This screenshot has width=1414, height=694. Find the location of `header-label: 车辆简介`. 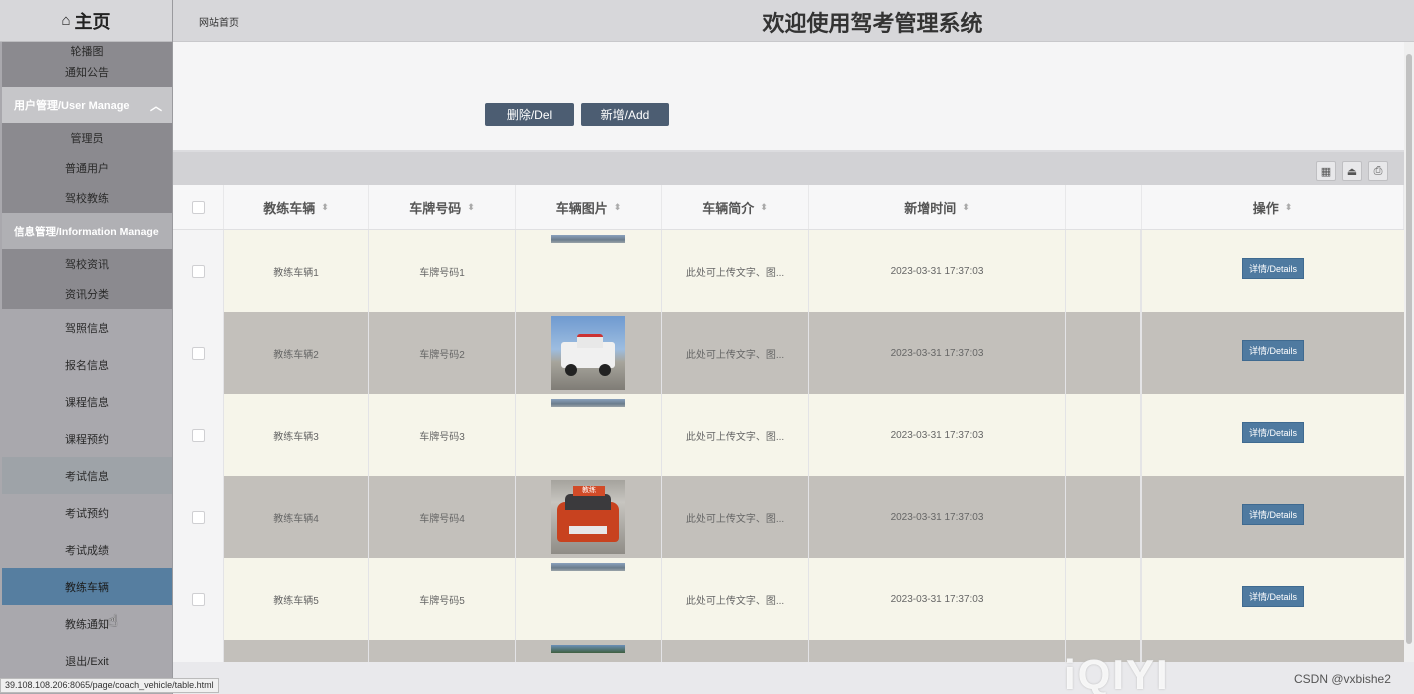

header-label: 车辆简介 is located at coordinates (728, 208).